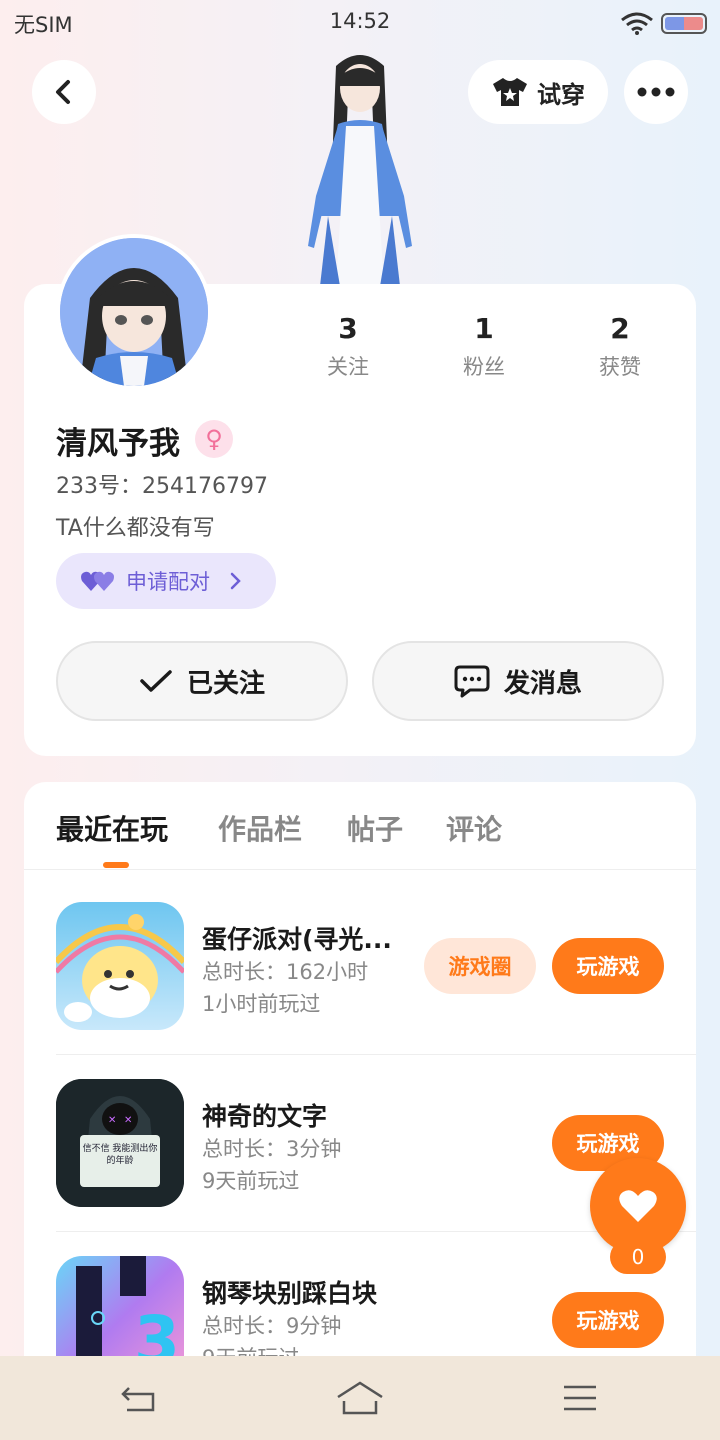 Image resolution: width=720 pixels, height=1440 pixels. I want to click on home-icon, so click(360, 1398).